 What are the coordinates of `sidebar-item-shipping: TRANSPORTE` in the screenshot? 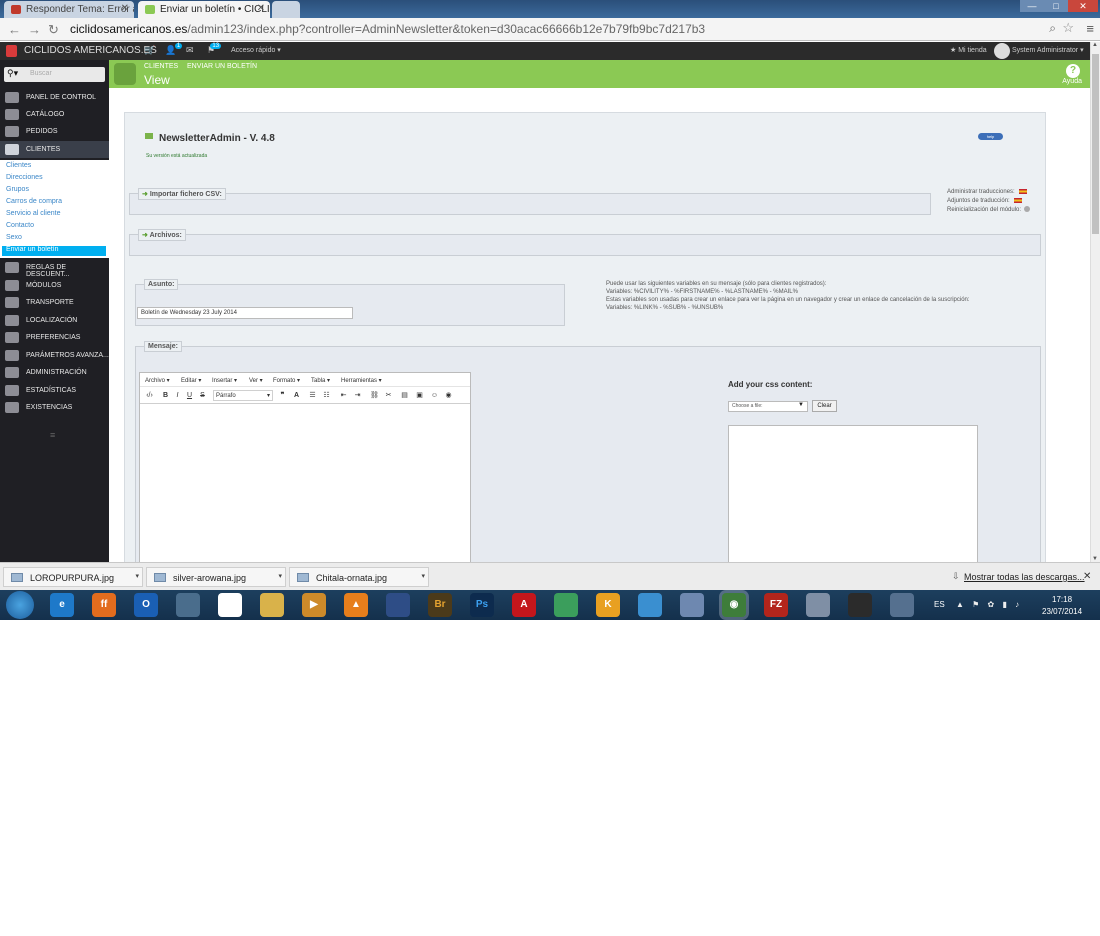 It's located at (54, 302).